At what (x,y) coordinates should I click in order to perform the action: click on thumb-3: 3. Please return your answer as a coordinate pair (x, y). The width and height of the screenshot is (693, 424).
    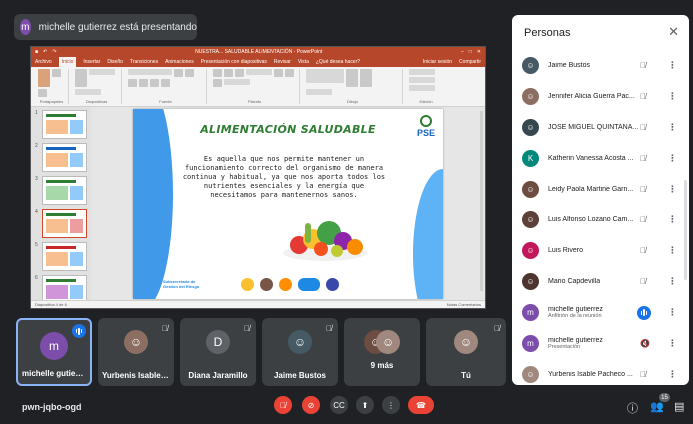
    Looking at the image, I should click on (61, 190).